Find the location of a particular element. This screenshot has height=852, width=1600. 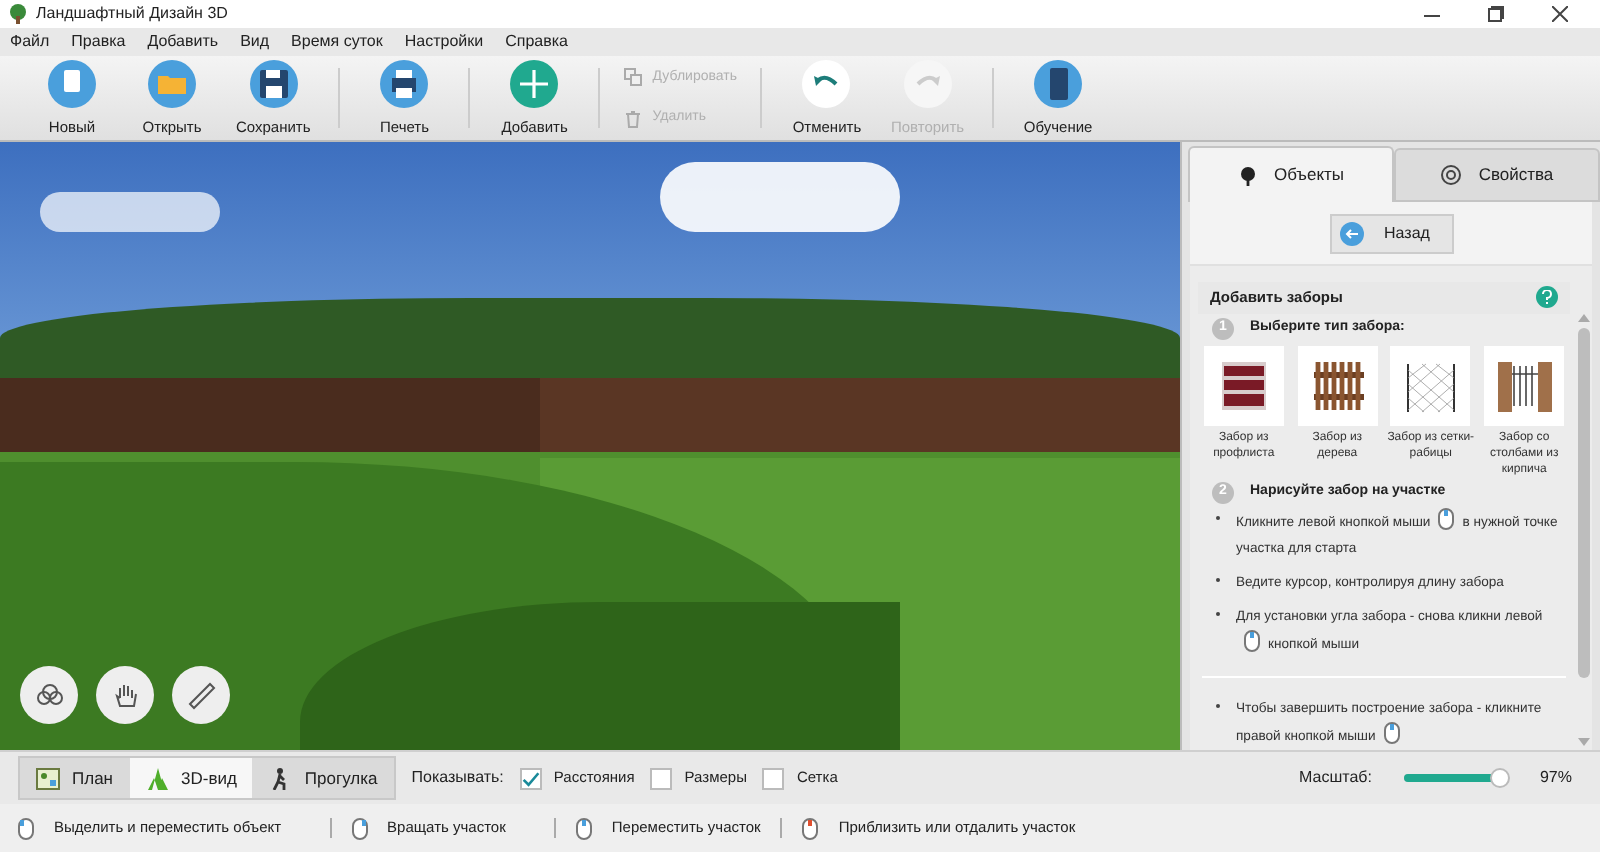

scroll-up-icon is located at coordinates (1583, 318).